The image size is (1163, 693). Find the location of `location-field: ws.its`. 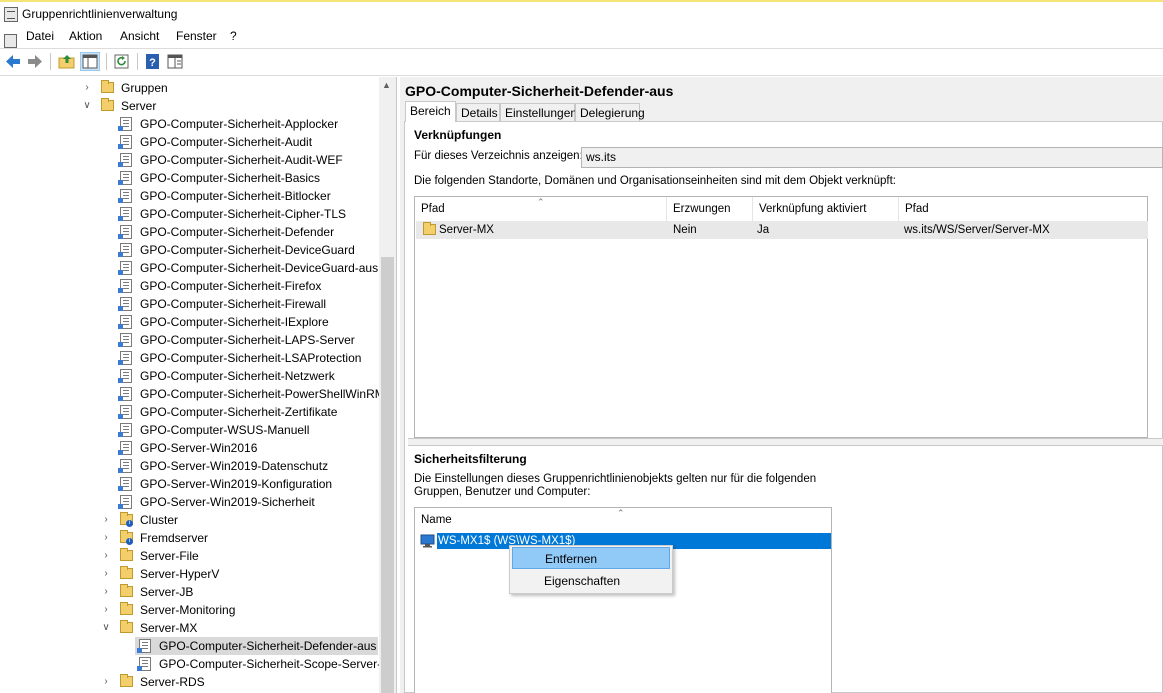

location-field: ws.its is located at coordinates (872, 157).